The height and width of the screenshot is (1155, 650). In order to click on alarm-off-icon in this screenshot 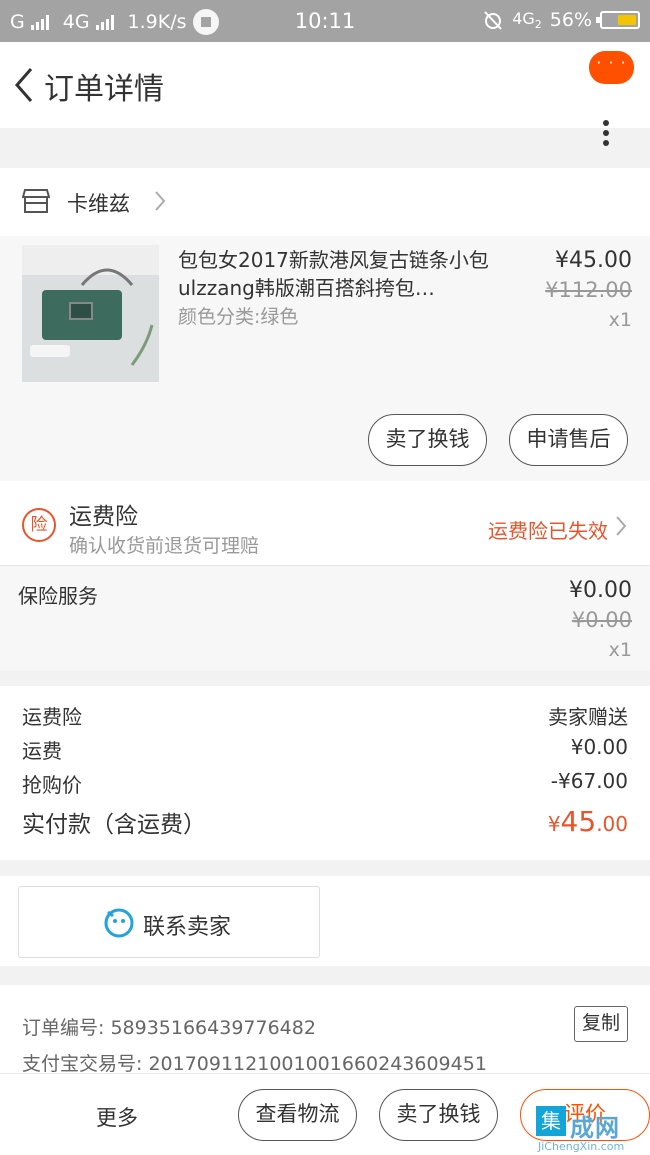, I will do `click(493, 20)`.